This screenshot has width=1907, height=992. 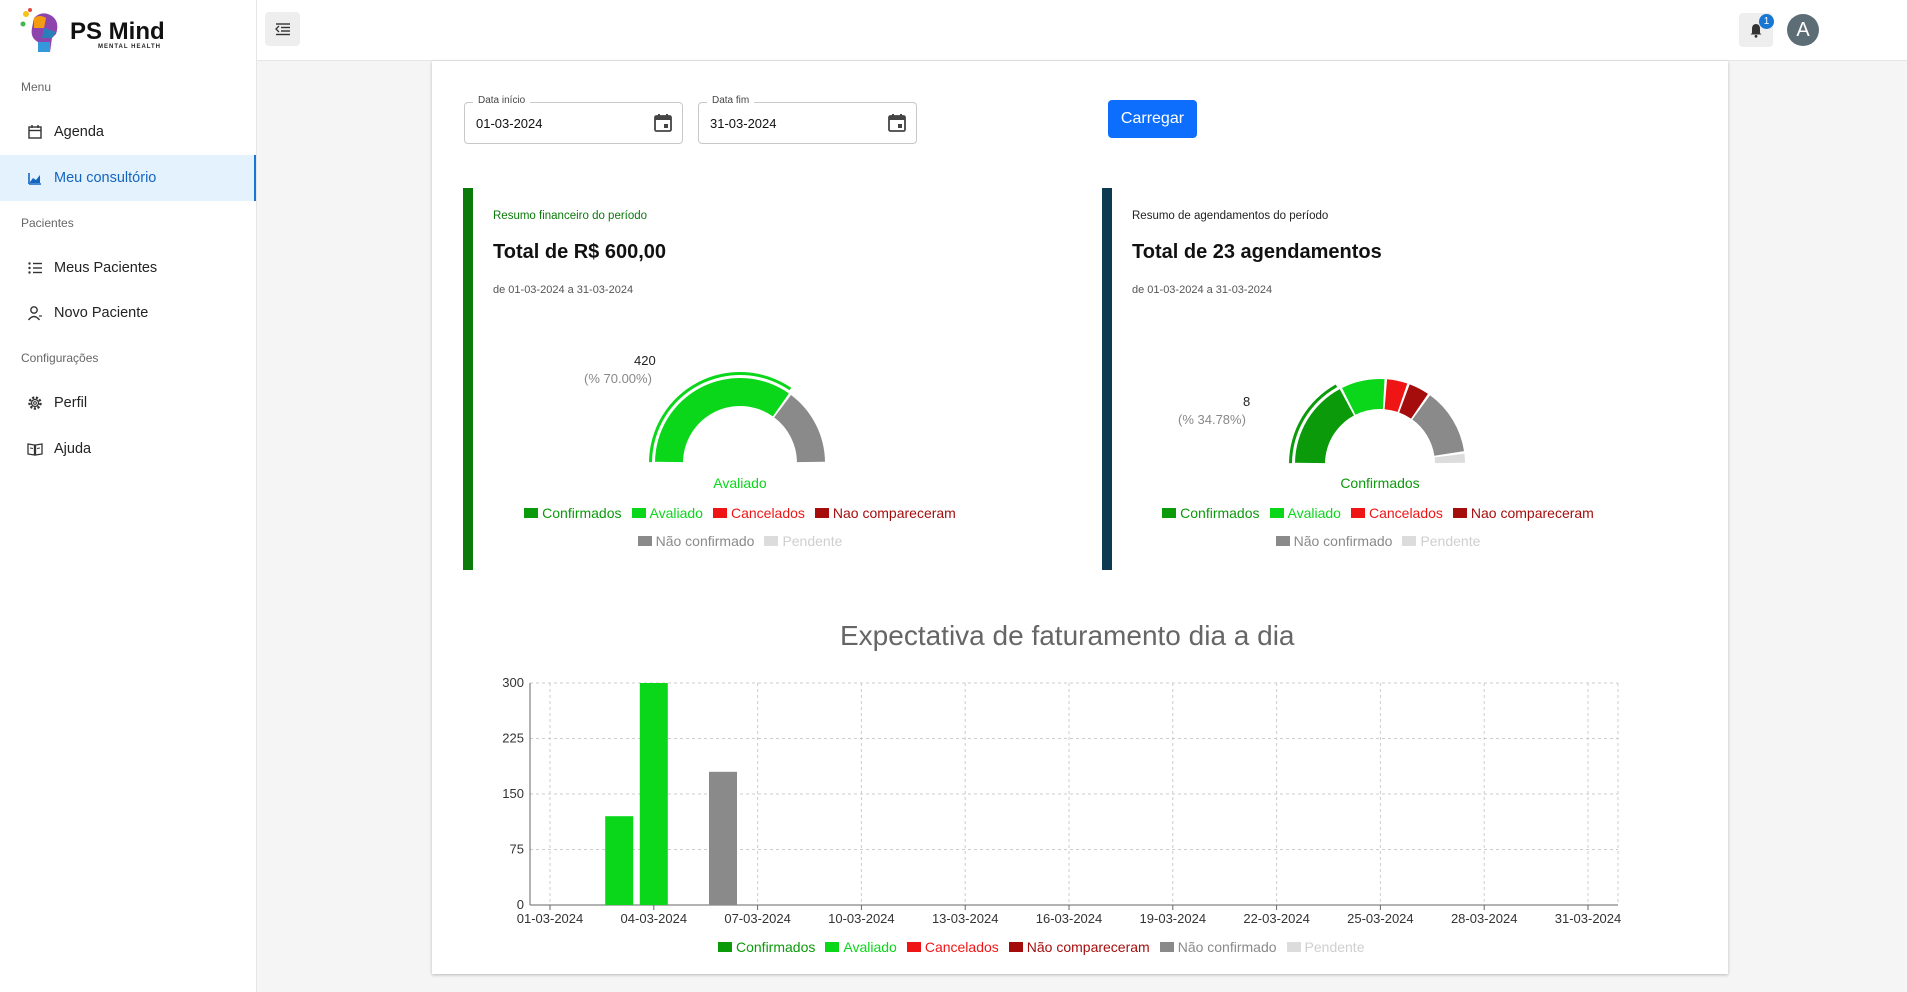 I want to click on sidebar-item-label: Ajuda, so click(x=73, y=449).